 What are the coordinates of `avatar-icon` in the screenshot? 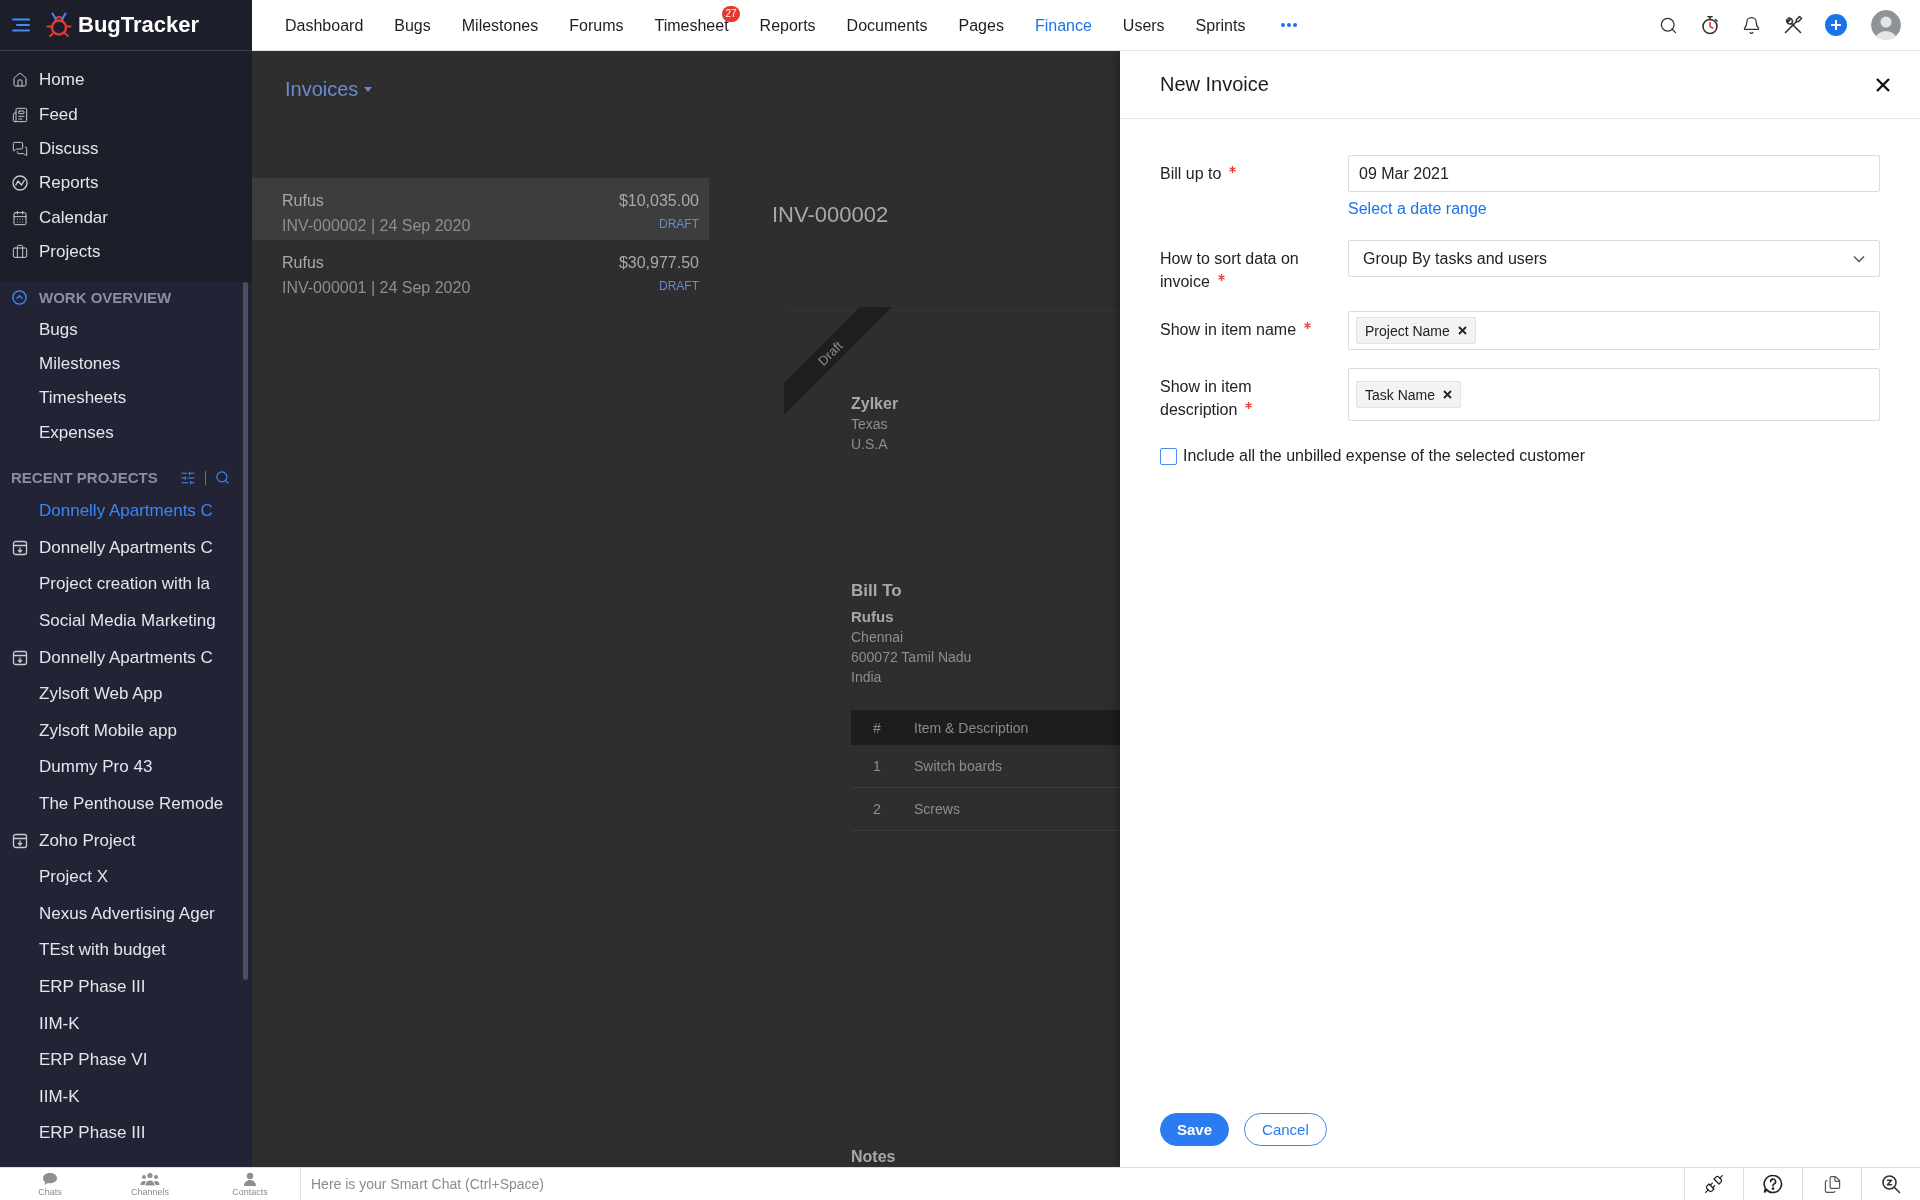 It's located at (1886, 25).